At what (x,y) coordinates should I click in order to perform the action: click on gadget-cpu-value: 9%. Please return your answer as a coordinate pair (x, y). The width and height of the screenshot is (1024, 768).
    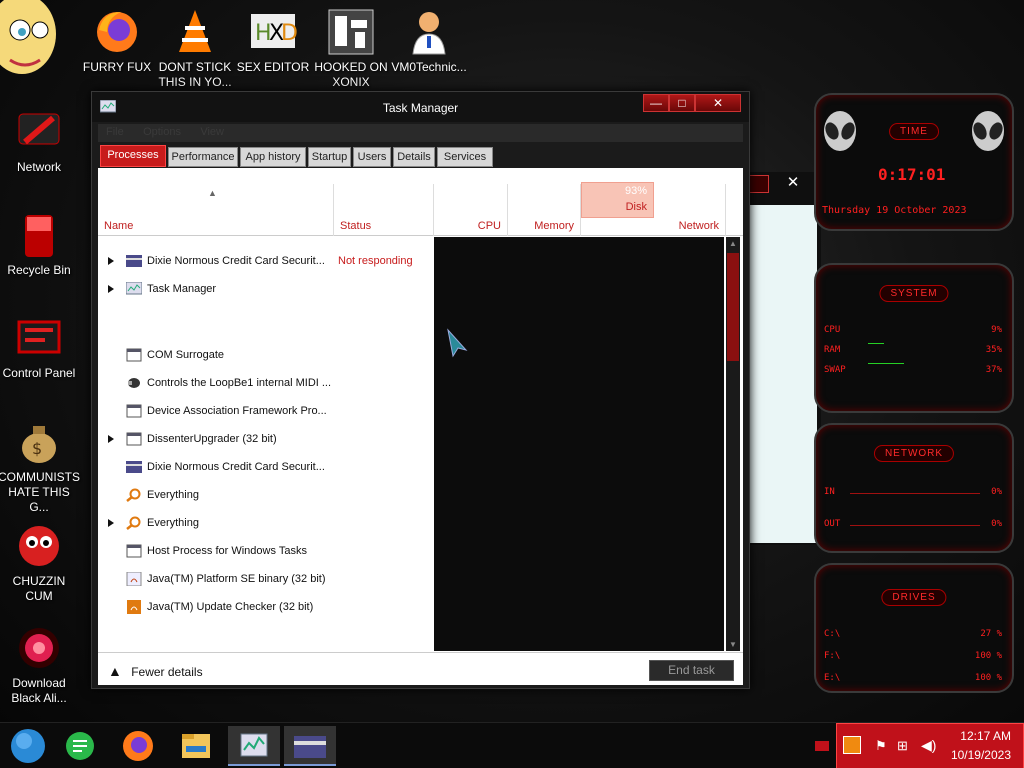
    Looking at the image, I should click on (996, 330).